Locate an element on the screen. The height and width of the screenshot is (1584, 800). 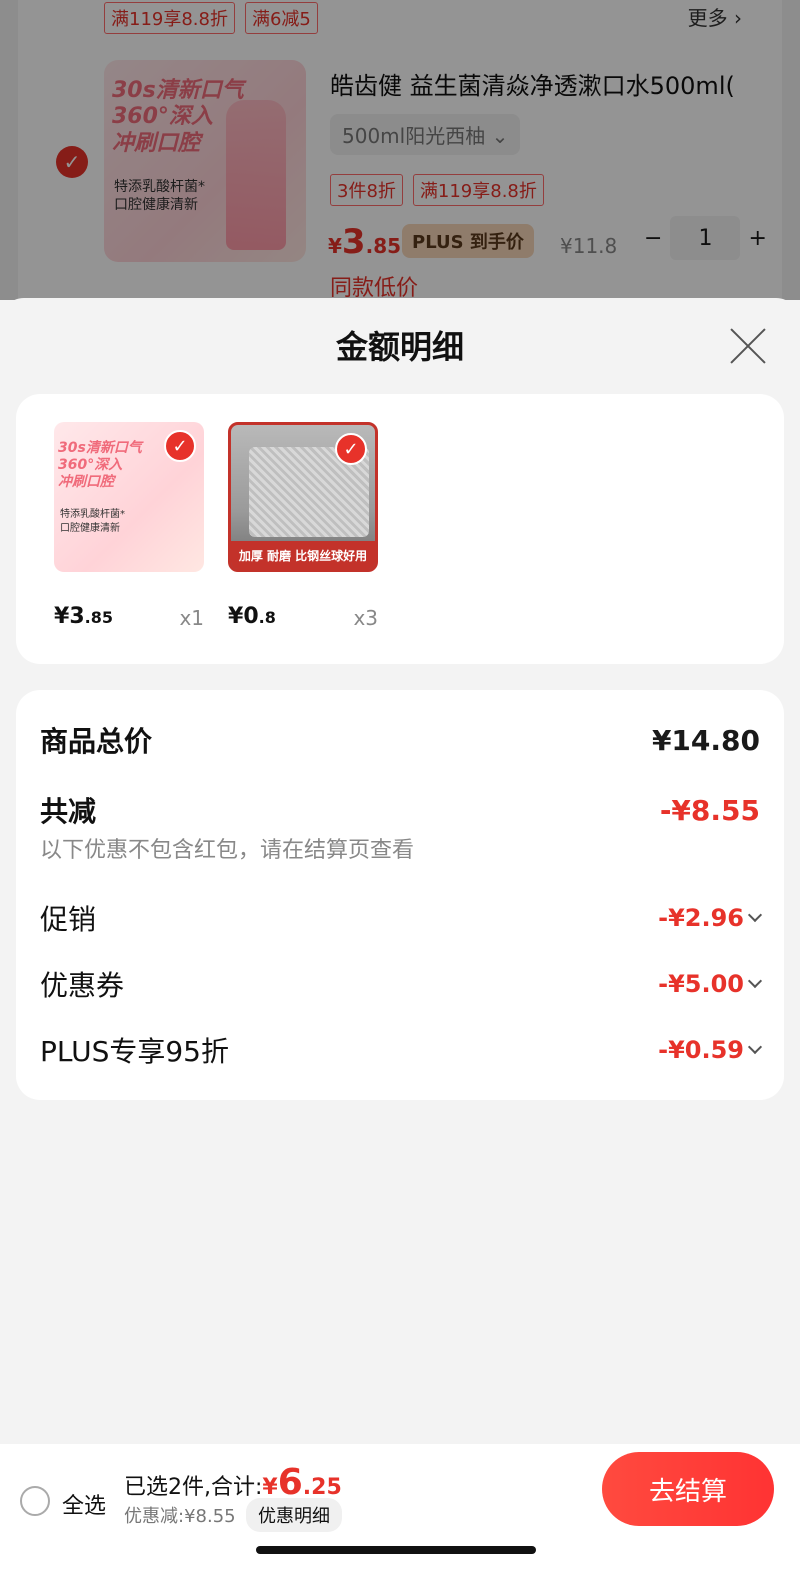
selected-summary: 已选2件,合计:¥6.25 is located at coordinates (233, 1482).